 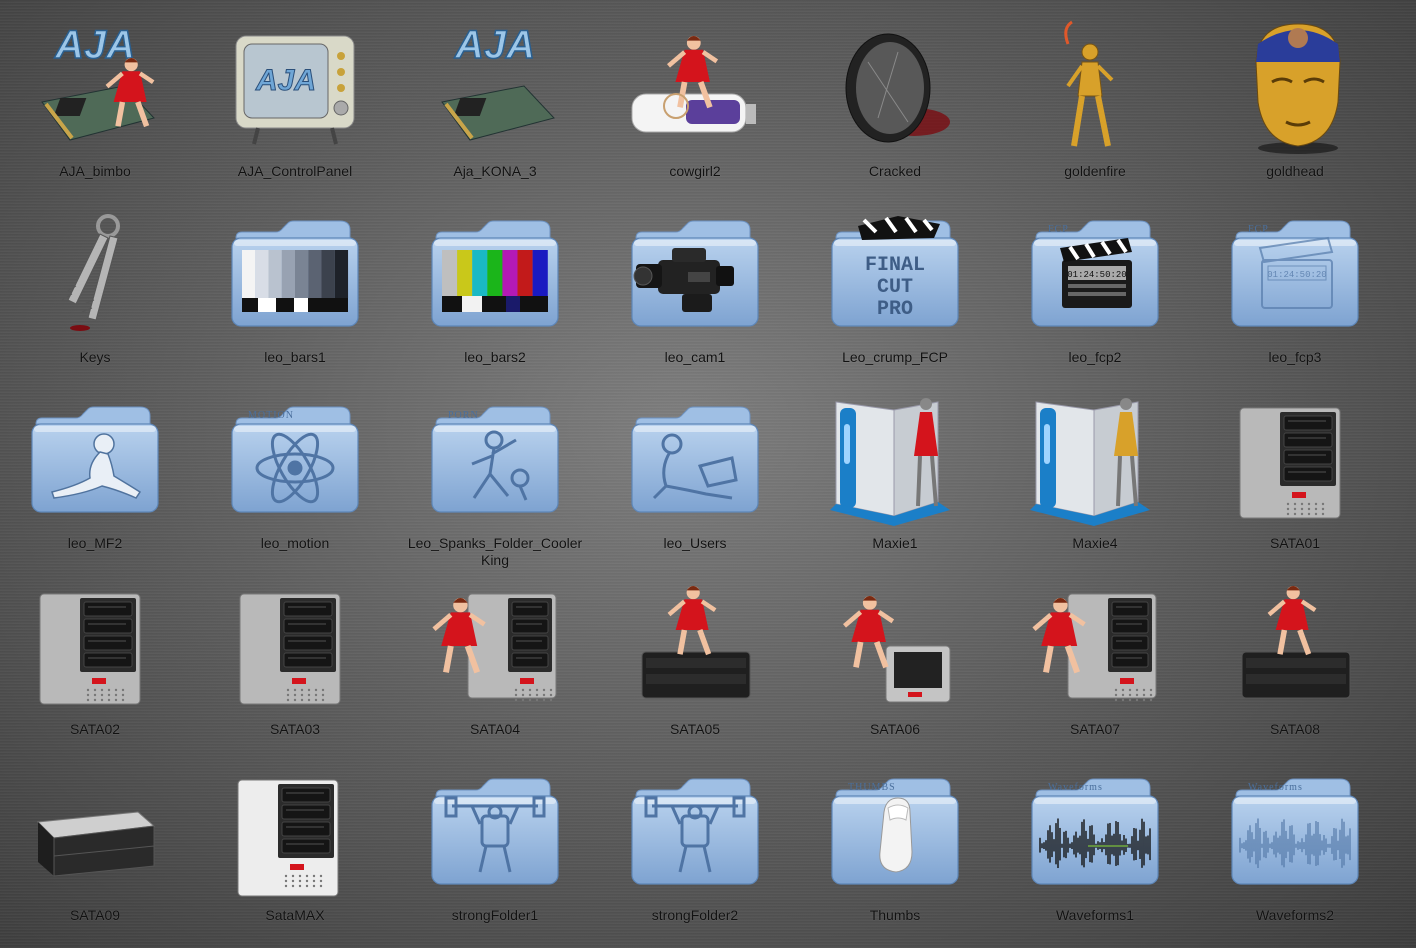 What do you see at coordinates (295, 833) in the screenshot?
I see `server-white-icon` at bounding box center [295, 833].